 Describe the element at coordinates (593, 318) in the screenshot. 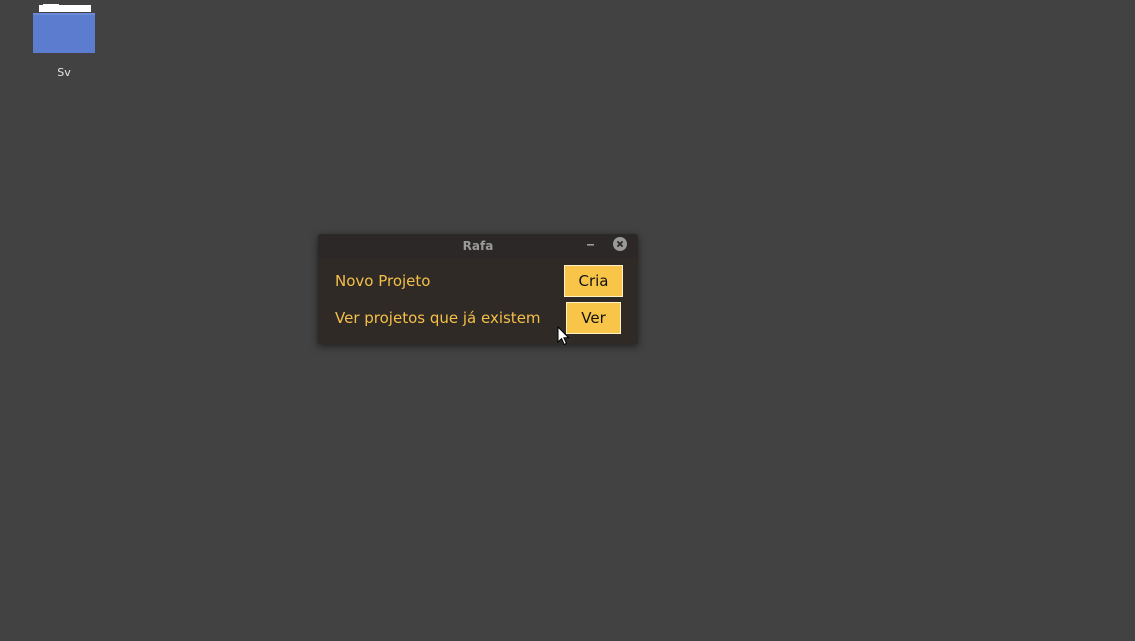

I see `view-button: Ver` at that location.